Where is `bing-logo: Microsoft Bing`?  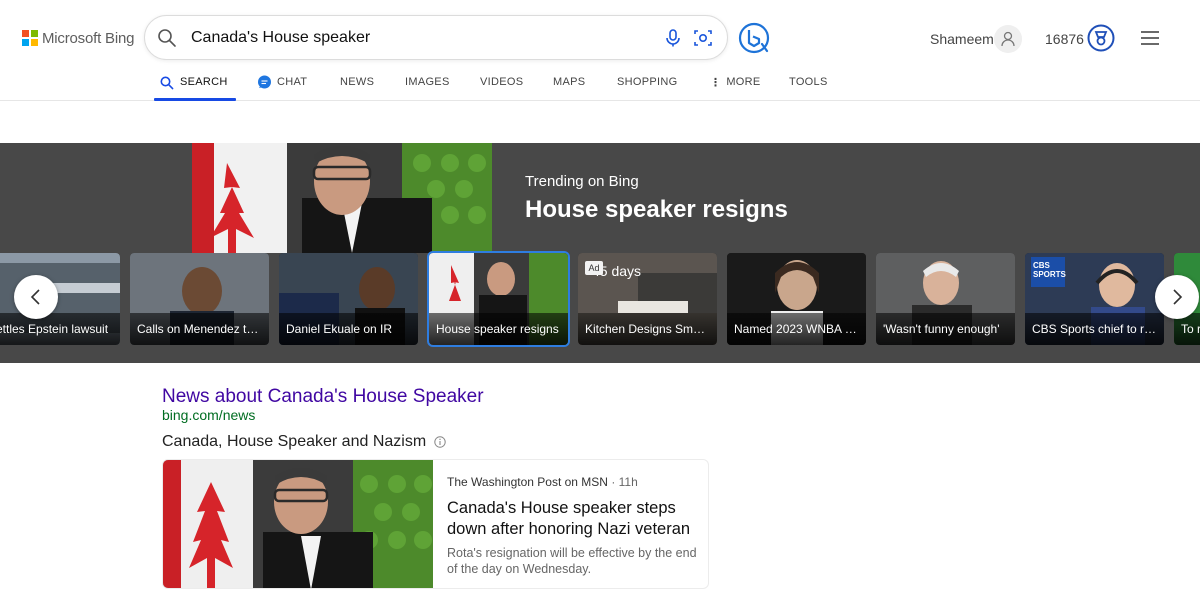
bing-logo: Microsoft Bing is located at coordinates (78, 38).